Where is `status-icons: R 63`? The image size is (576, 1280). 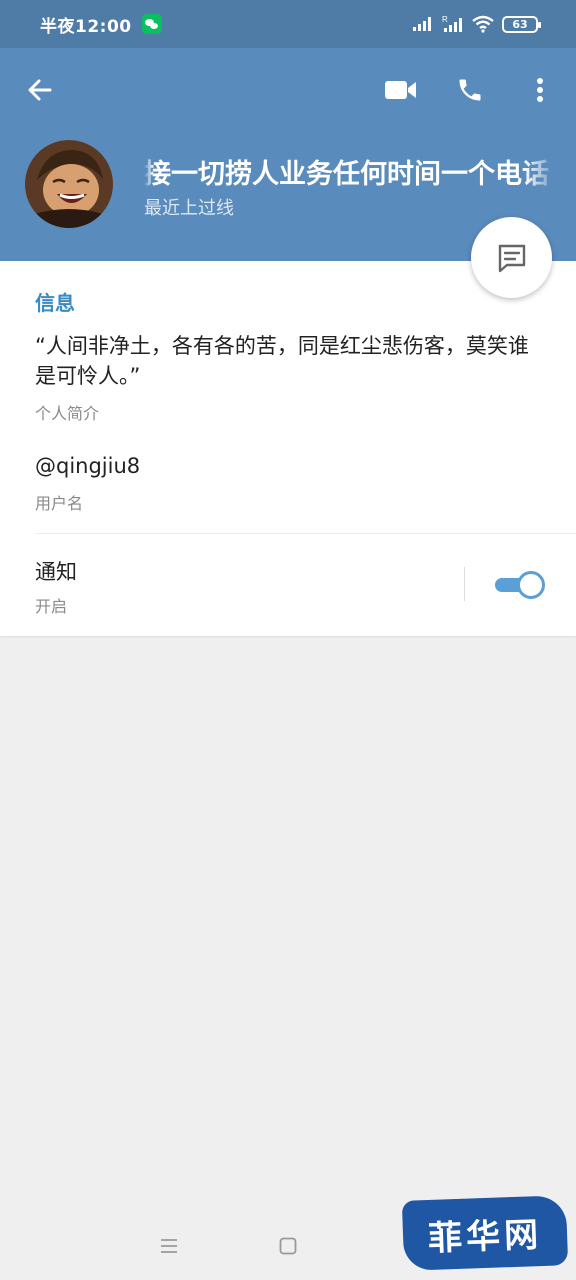
status-icons: R 63 is located at coordinates (476, 24).